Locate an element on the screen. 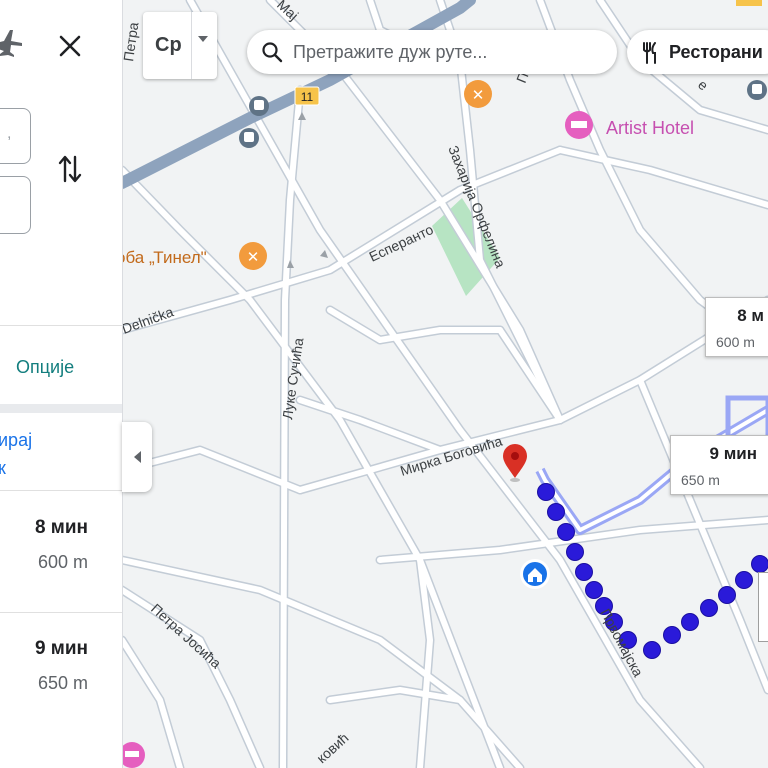 The height and width of the screenshot is (768, 768). route-option-2: 9 мин 650 m is located at coordinates (61, 673).